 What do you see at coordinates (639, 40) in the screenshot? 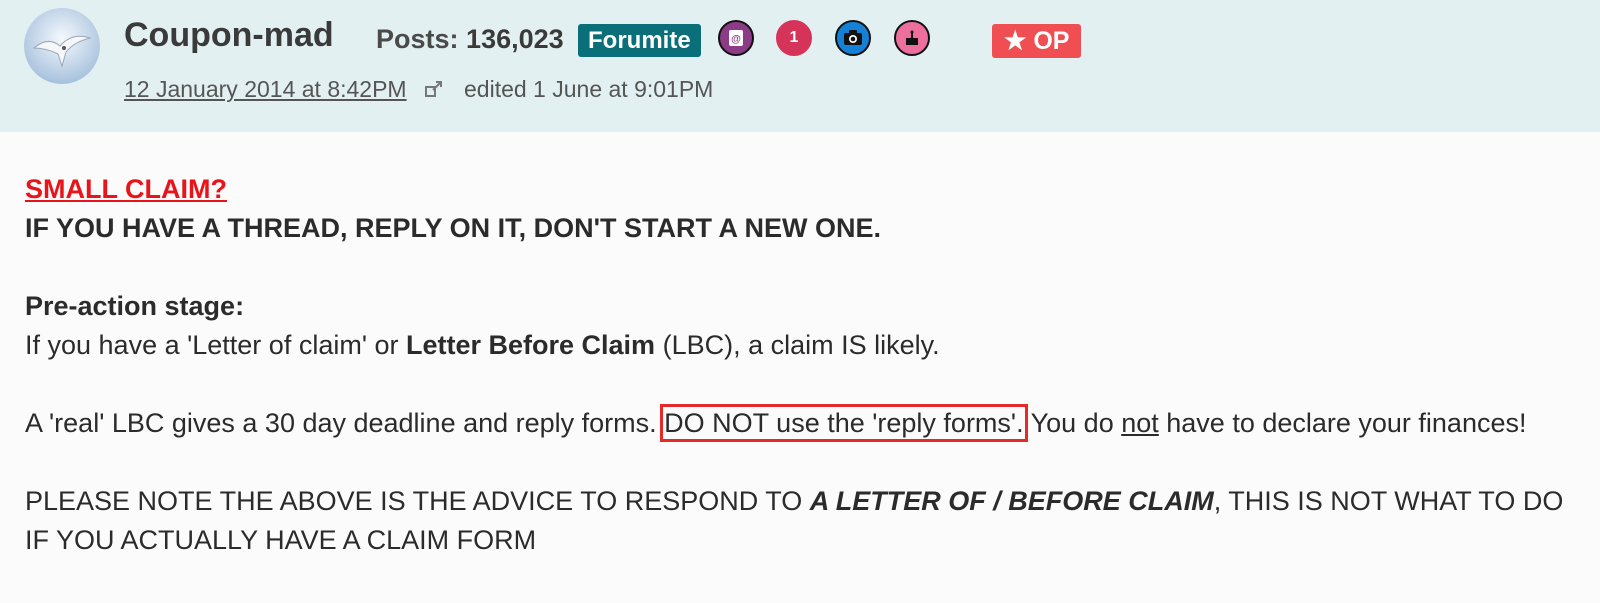
I see `rank-badge: Forumite` at bounding box center [639, 40].